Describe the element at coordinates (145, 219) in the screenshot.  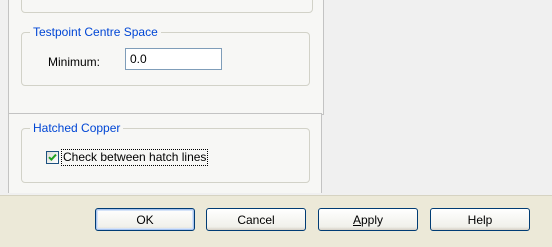
I see `ok-button: OK` at that location.